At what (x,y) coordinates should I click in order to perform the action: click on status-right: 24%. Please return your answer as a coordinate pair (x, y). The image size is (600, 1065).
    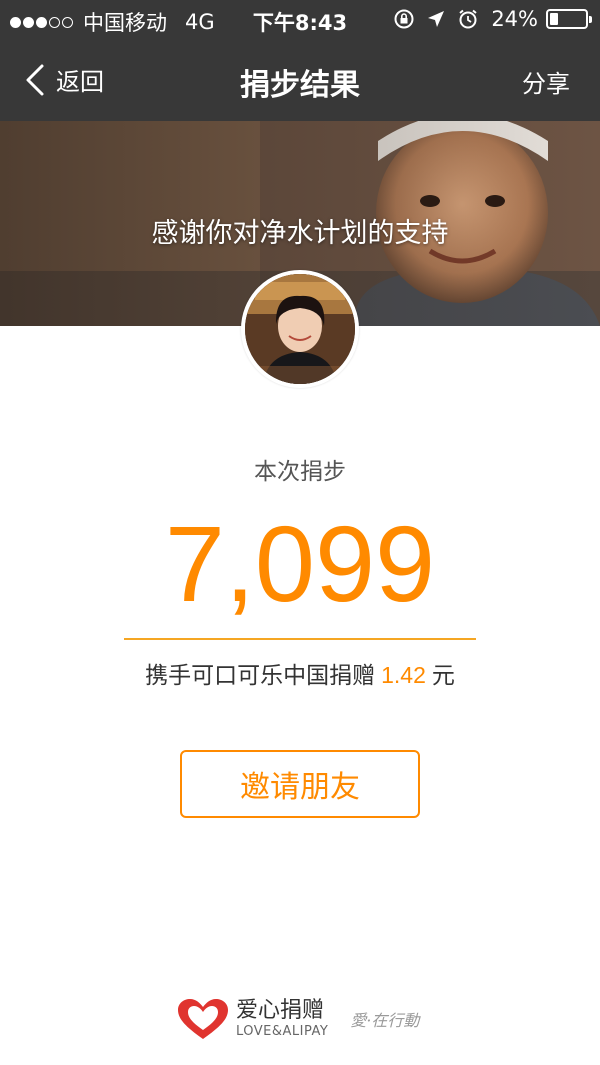
    Looking at the image, I should click on (487, 19).